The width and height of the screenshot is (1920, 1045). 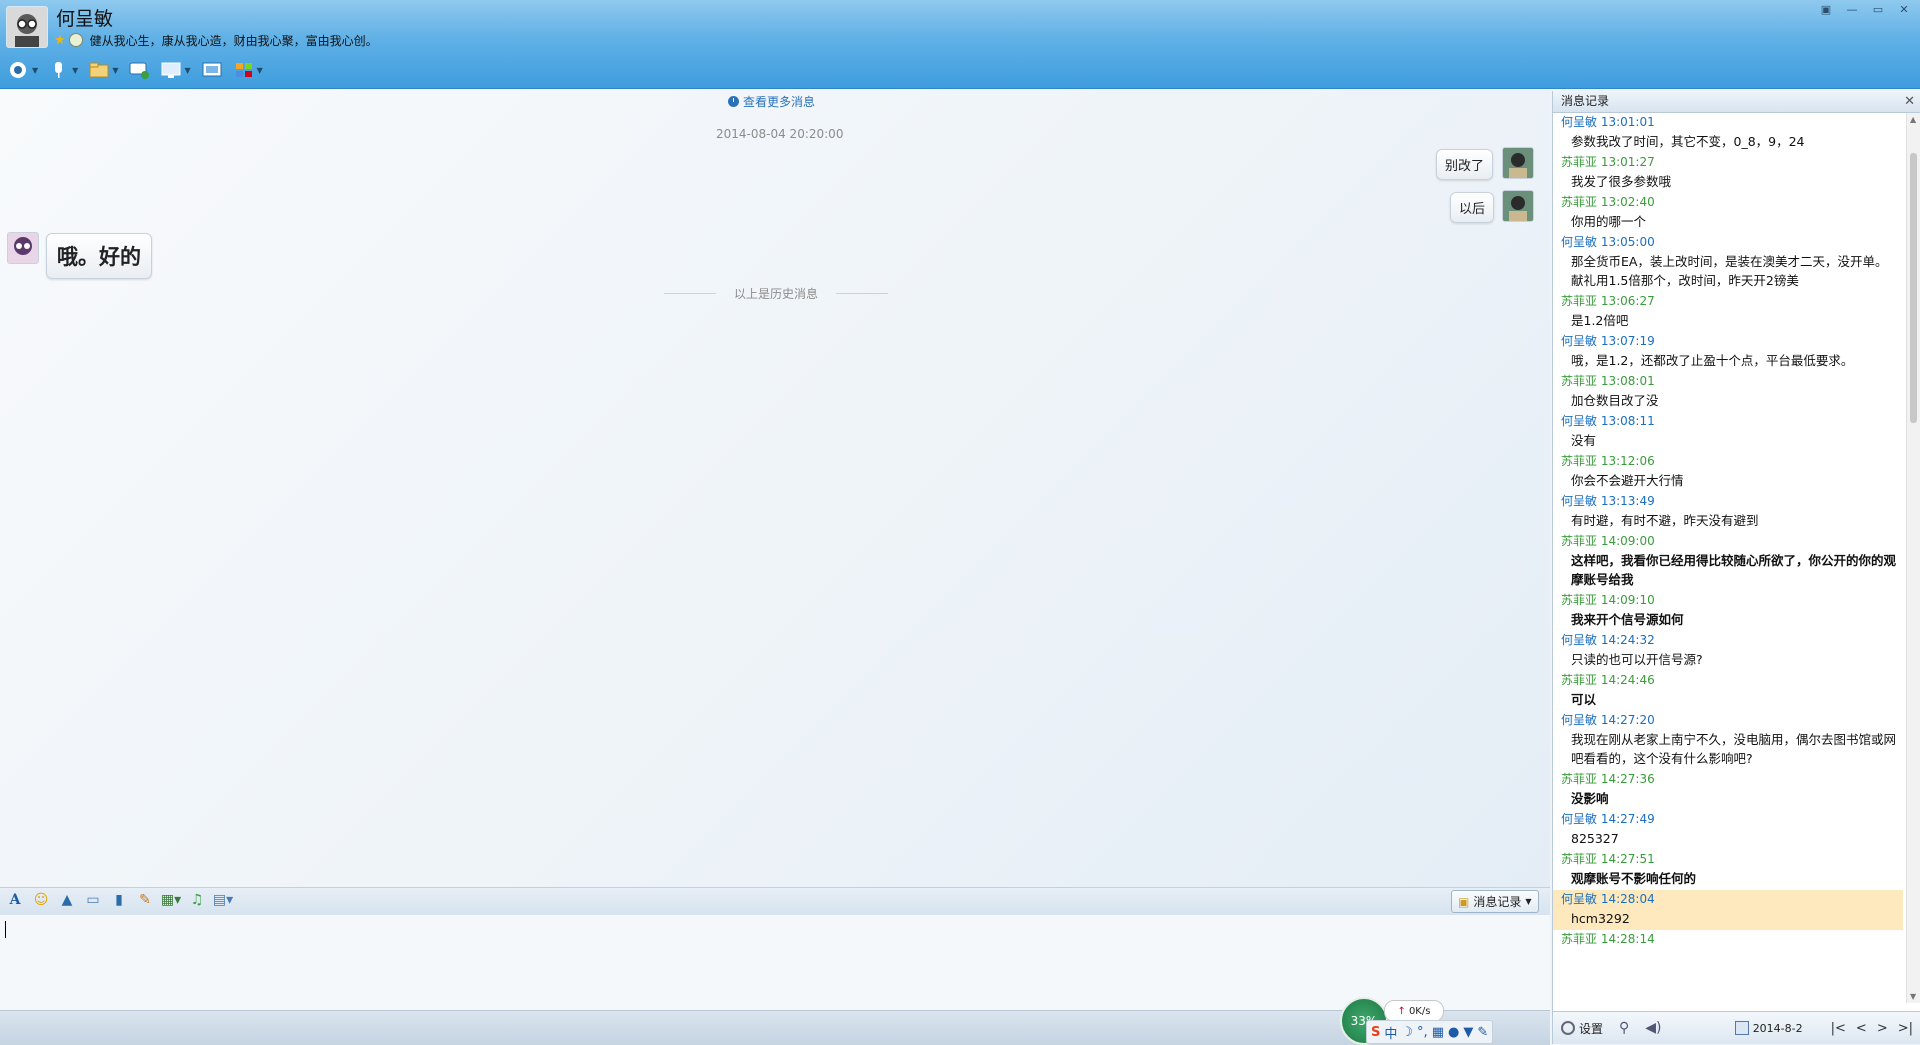 I want to click on history-panel-footer: 设置 ⚲ ◀) 2014-8-2 |< < > >|, so click(x=1736, y=1027).